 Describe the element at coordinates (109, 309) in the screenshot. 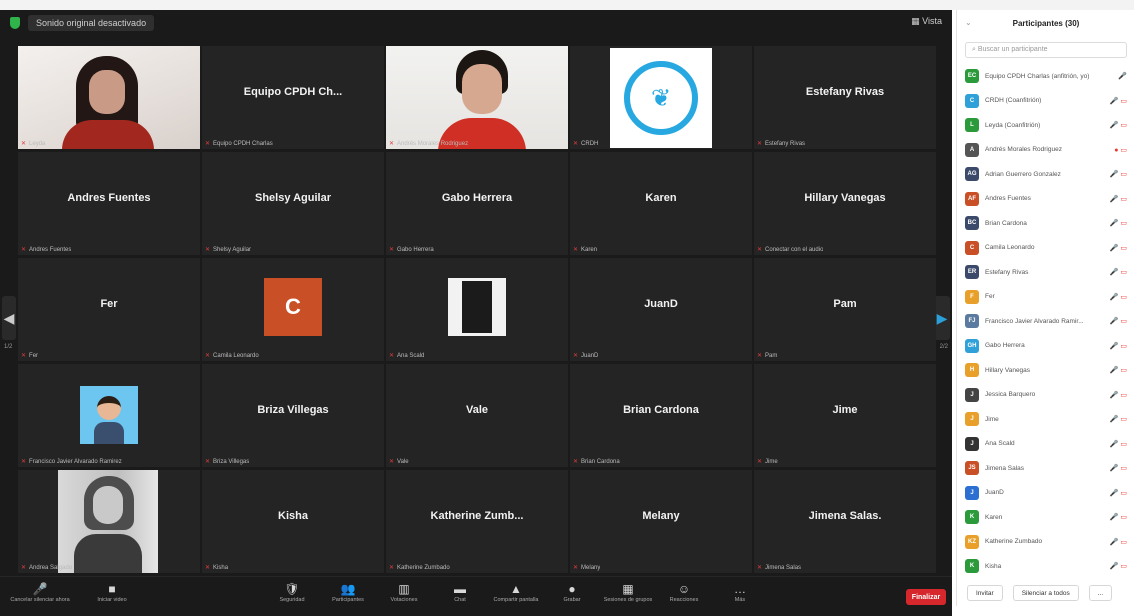

I see `video-tile: Fer ✕ Fer` at that location.